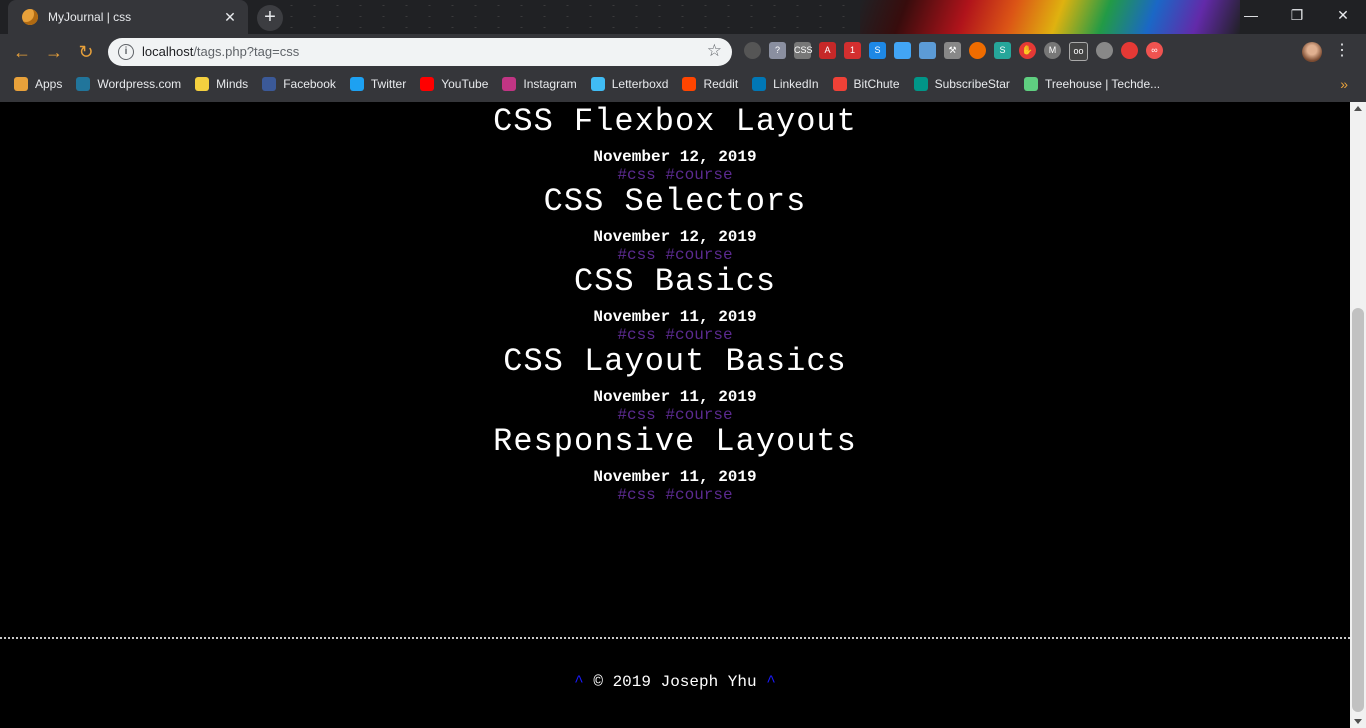 The image size is (1366, 728). Describe the element at coordinates (927, 50) in the screenshot. I see `screenshot-extension-icon` at that location.